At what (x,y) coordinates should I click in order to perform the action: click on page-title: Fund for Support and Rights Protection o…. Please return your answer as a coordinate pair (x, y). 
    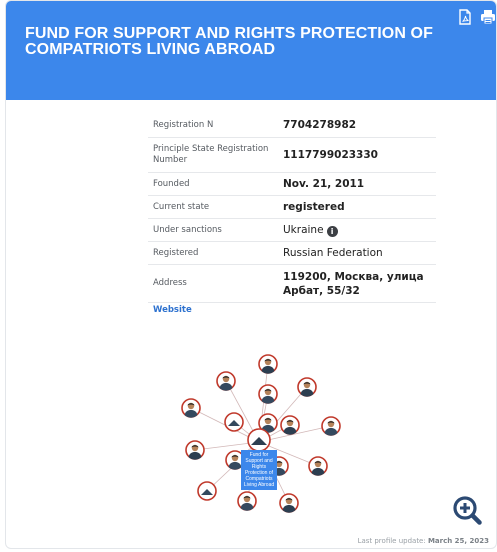
    Looking at the image, I should click on (229, 41).